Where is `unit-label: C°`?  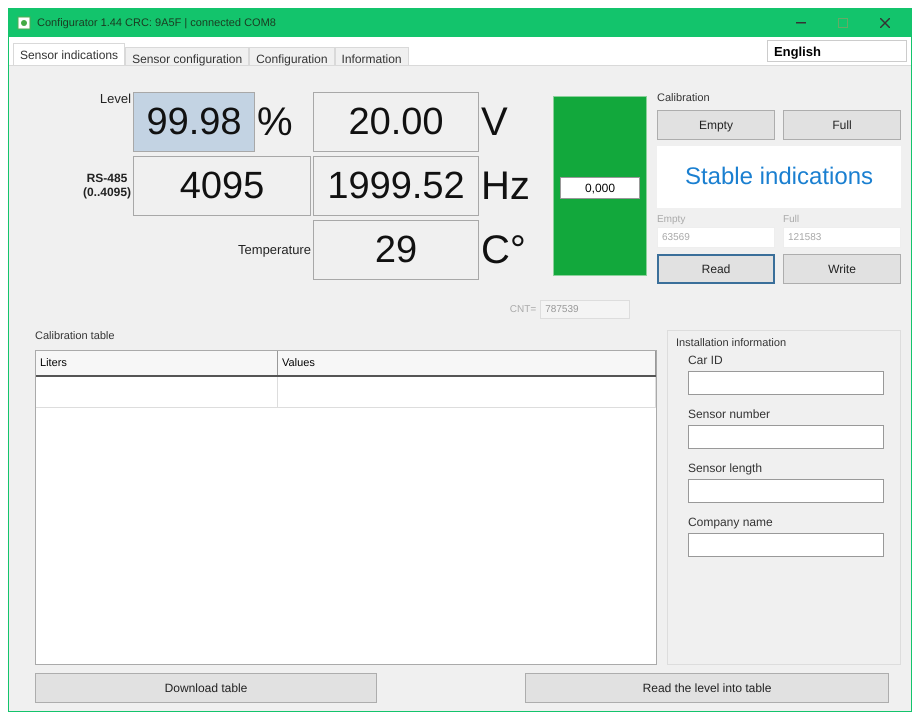
unit-label: C° is located at coordinates (504, 250).